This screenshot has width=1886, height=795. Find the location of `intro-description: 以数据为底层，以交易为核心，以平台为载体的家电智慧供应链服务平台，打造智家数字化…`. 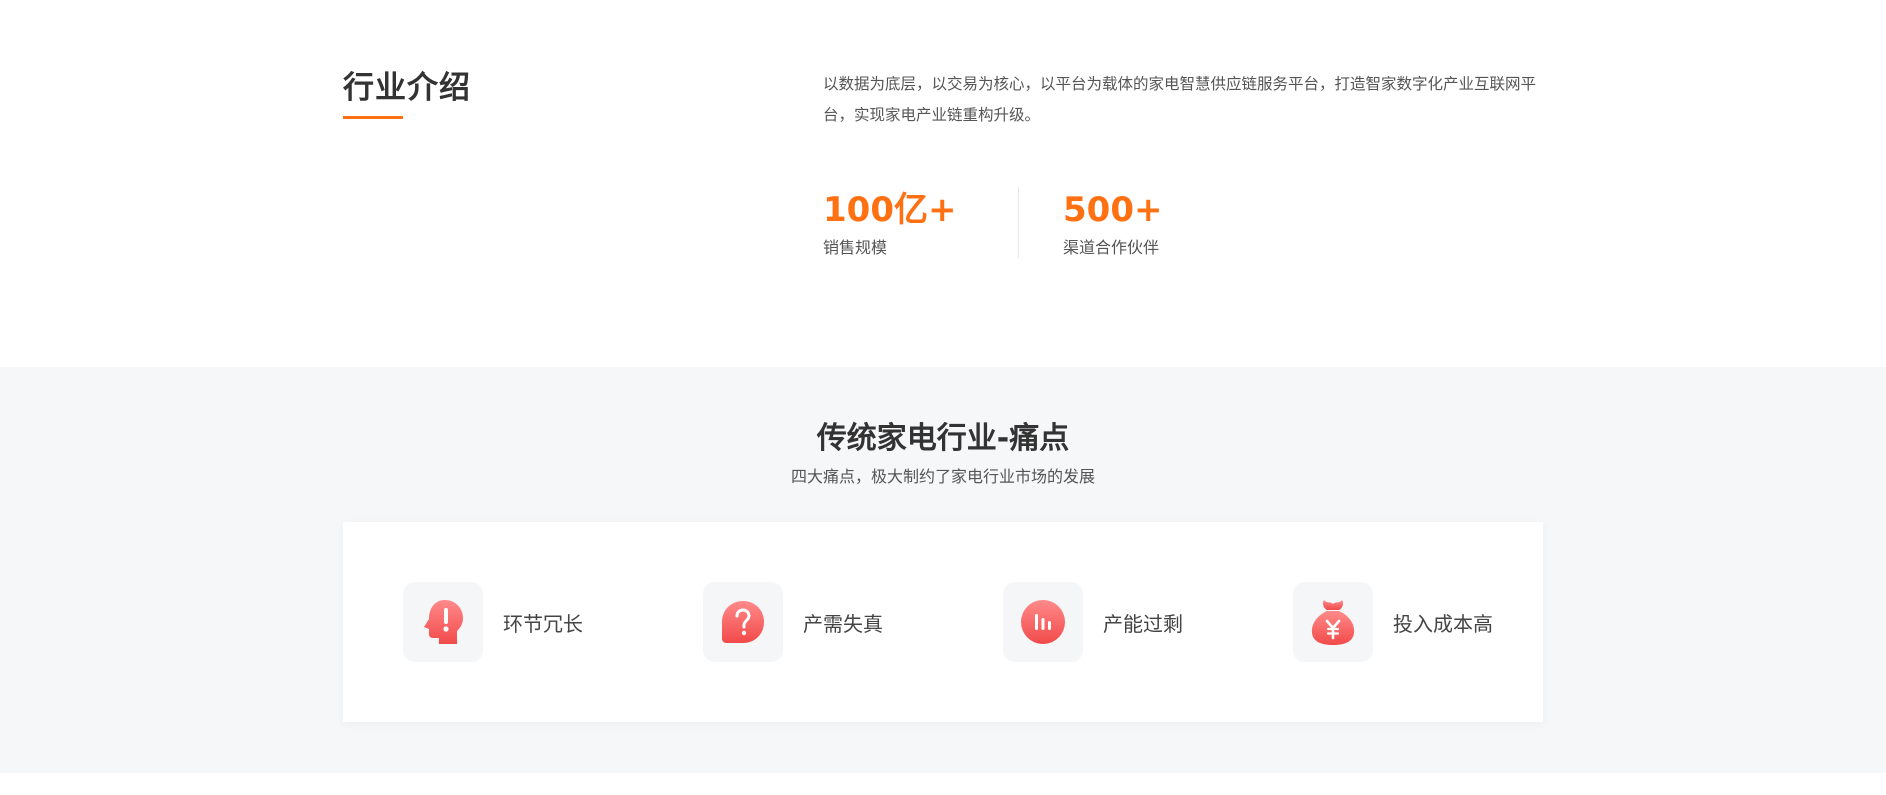

intro-description: 以数据为底层，以交易为核心，以平台为载体的家电智慧供应链服务平台，打造智家数字化… is located at coordinates (1180, 99).